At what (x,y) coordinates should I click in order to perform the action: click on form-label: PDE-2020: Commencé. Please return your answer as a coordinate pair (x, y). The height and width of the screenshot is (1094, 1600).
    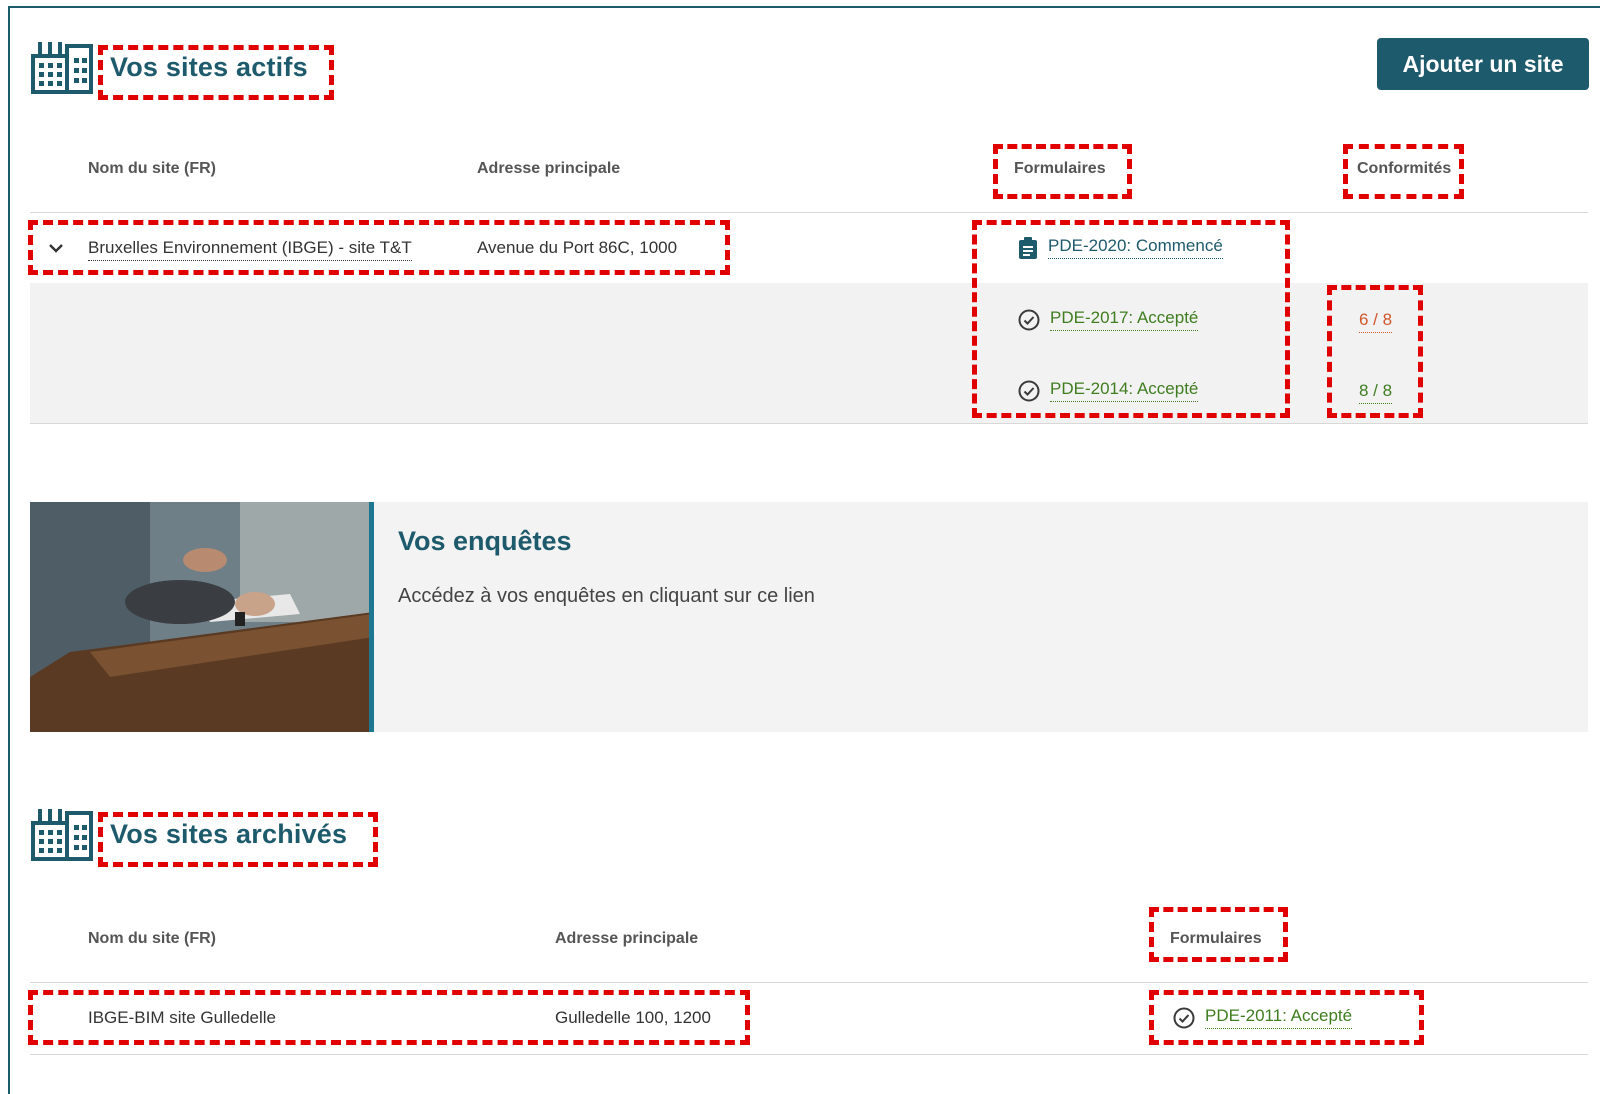
    Looking at the image, I should click on (1135, 247).